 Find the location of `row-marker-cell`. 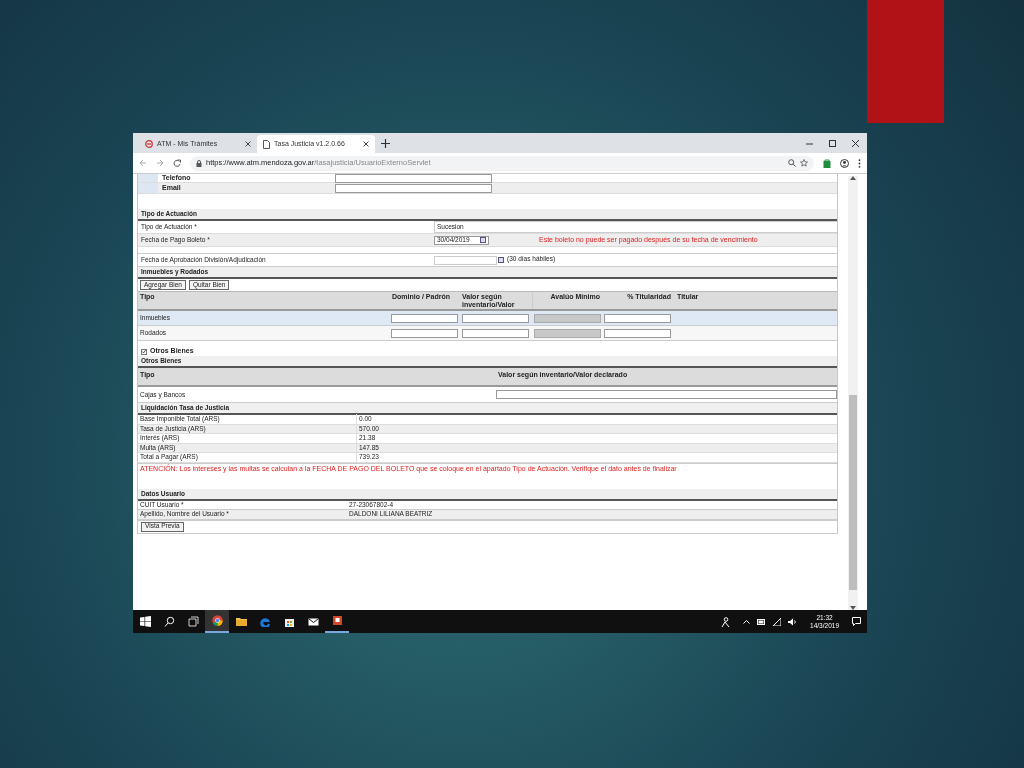

row-marker-cell is located at coordinates (148, 188).